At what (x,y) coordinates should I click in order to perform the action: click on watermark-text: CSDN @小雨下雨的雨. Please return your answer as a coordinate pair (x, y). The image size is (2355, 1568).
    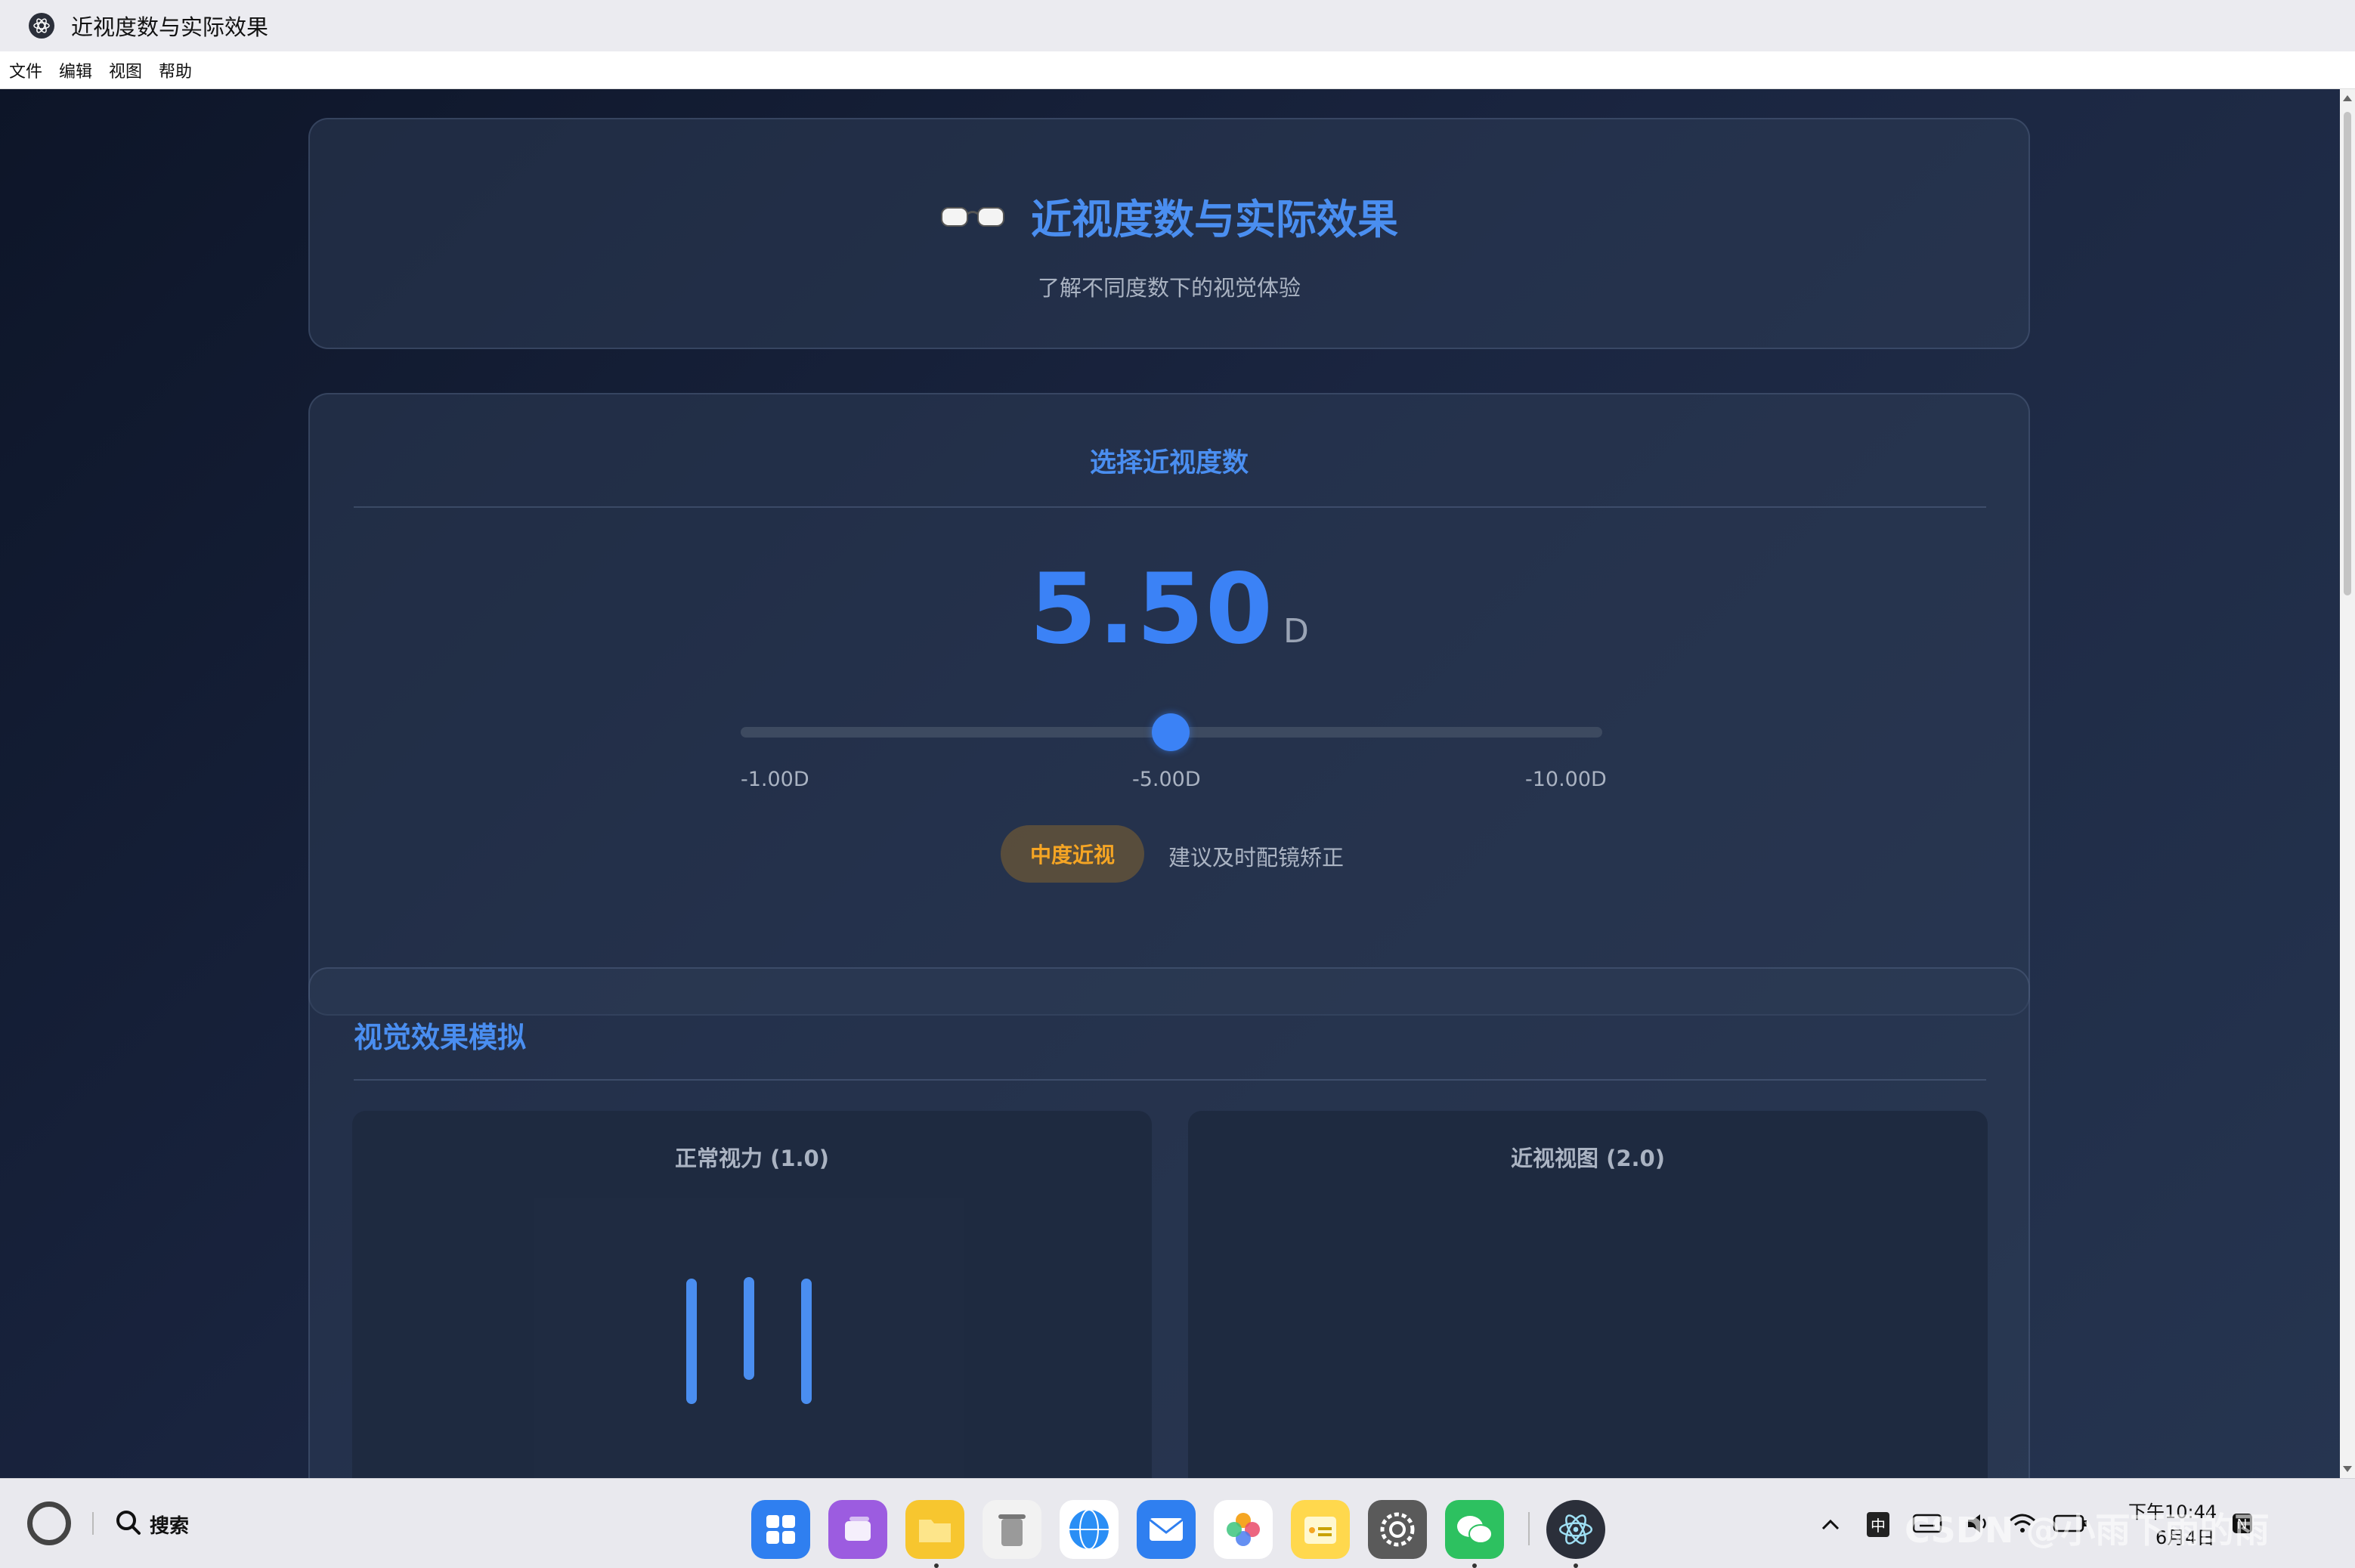
    Looking at the image, I should click on (2087, 1530).